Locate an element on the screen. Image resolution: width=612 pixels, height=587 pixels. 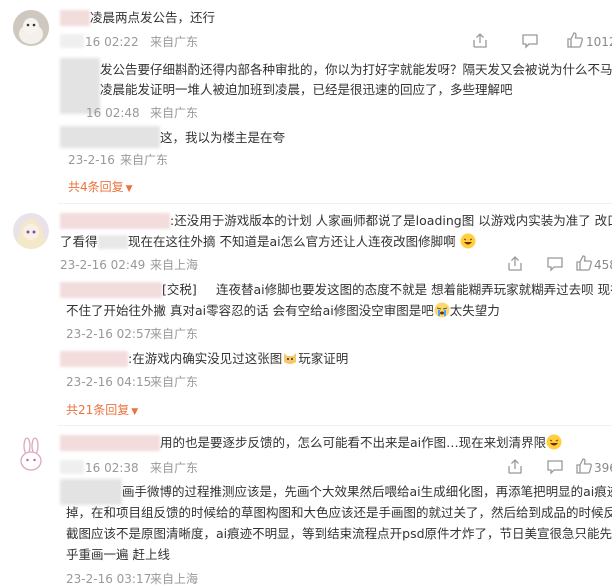
comment-text-line2: 现在在这往外摘 不知道是ai怎么官方还让人连夜改图修脚啊 is located at coordinates (302, 242).